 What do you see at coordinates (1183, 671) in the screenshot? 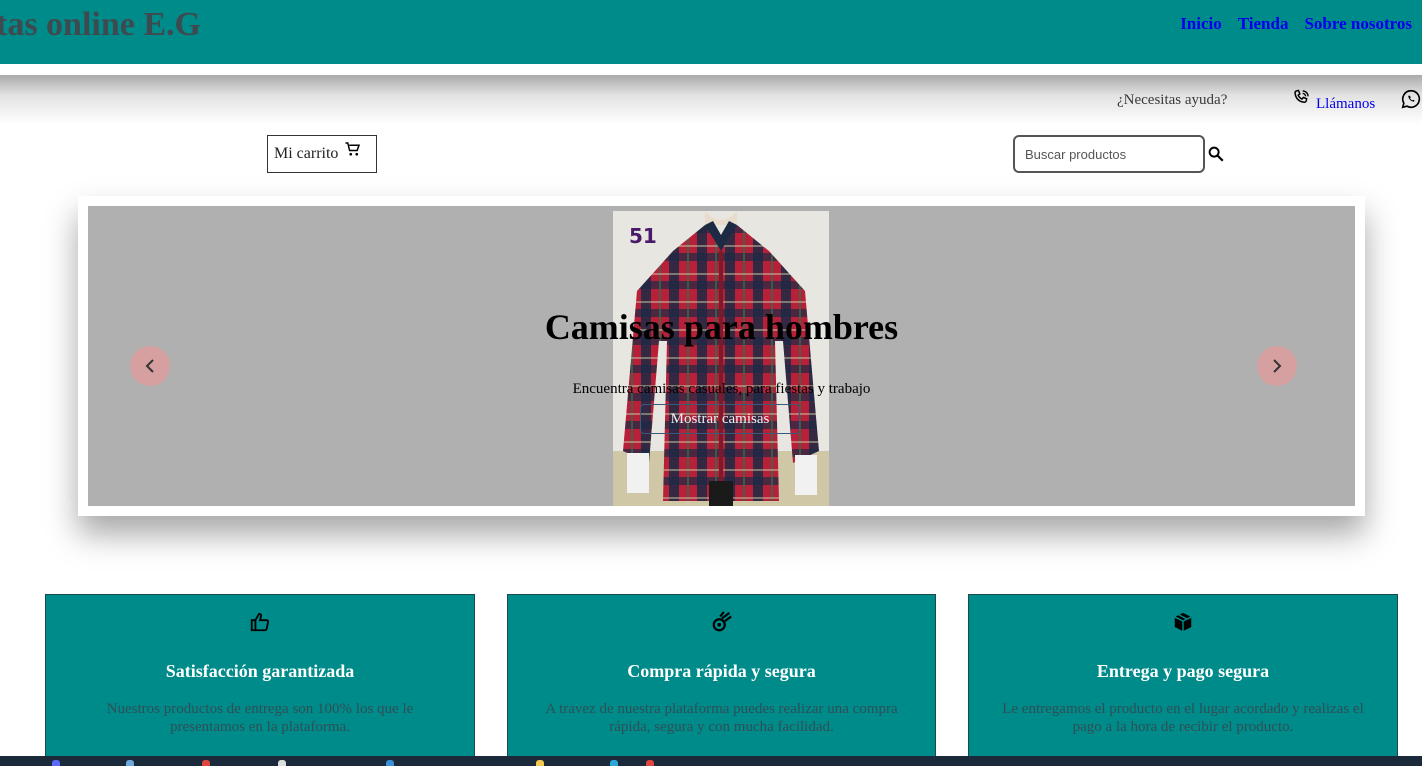
I see `feature-title: Entrega y pago segura` at bounding box center [1183, 671].